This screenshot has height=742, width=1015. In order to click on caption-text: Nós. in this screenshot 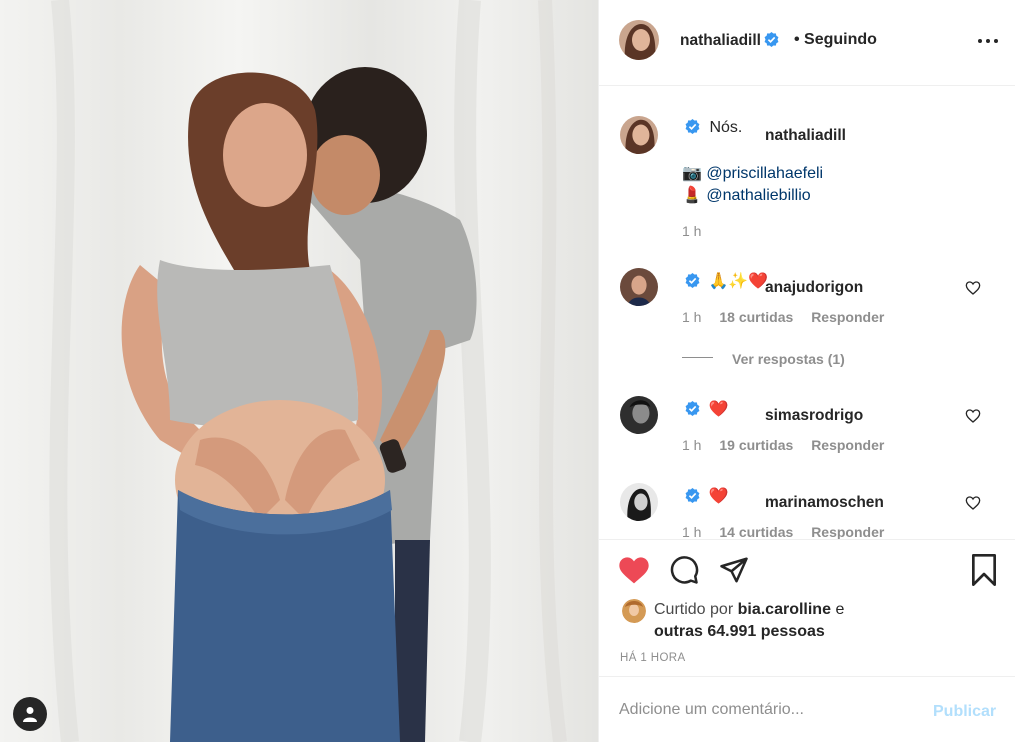, I will do `click(726, 127)`.